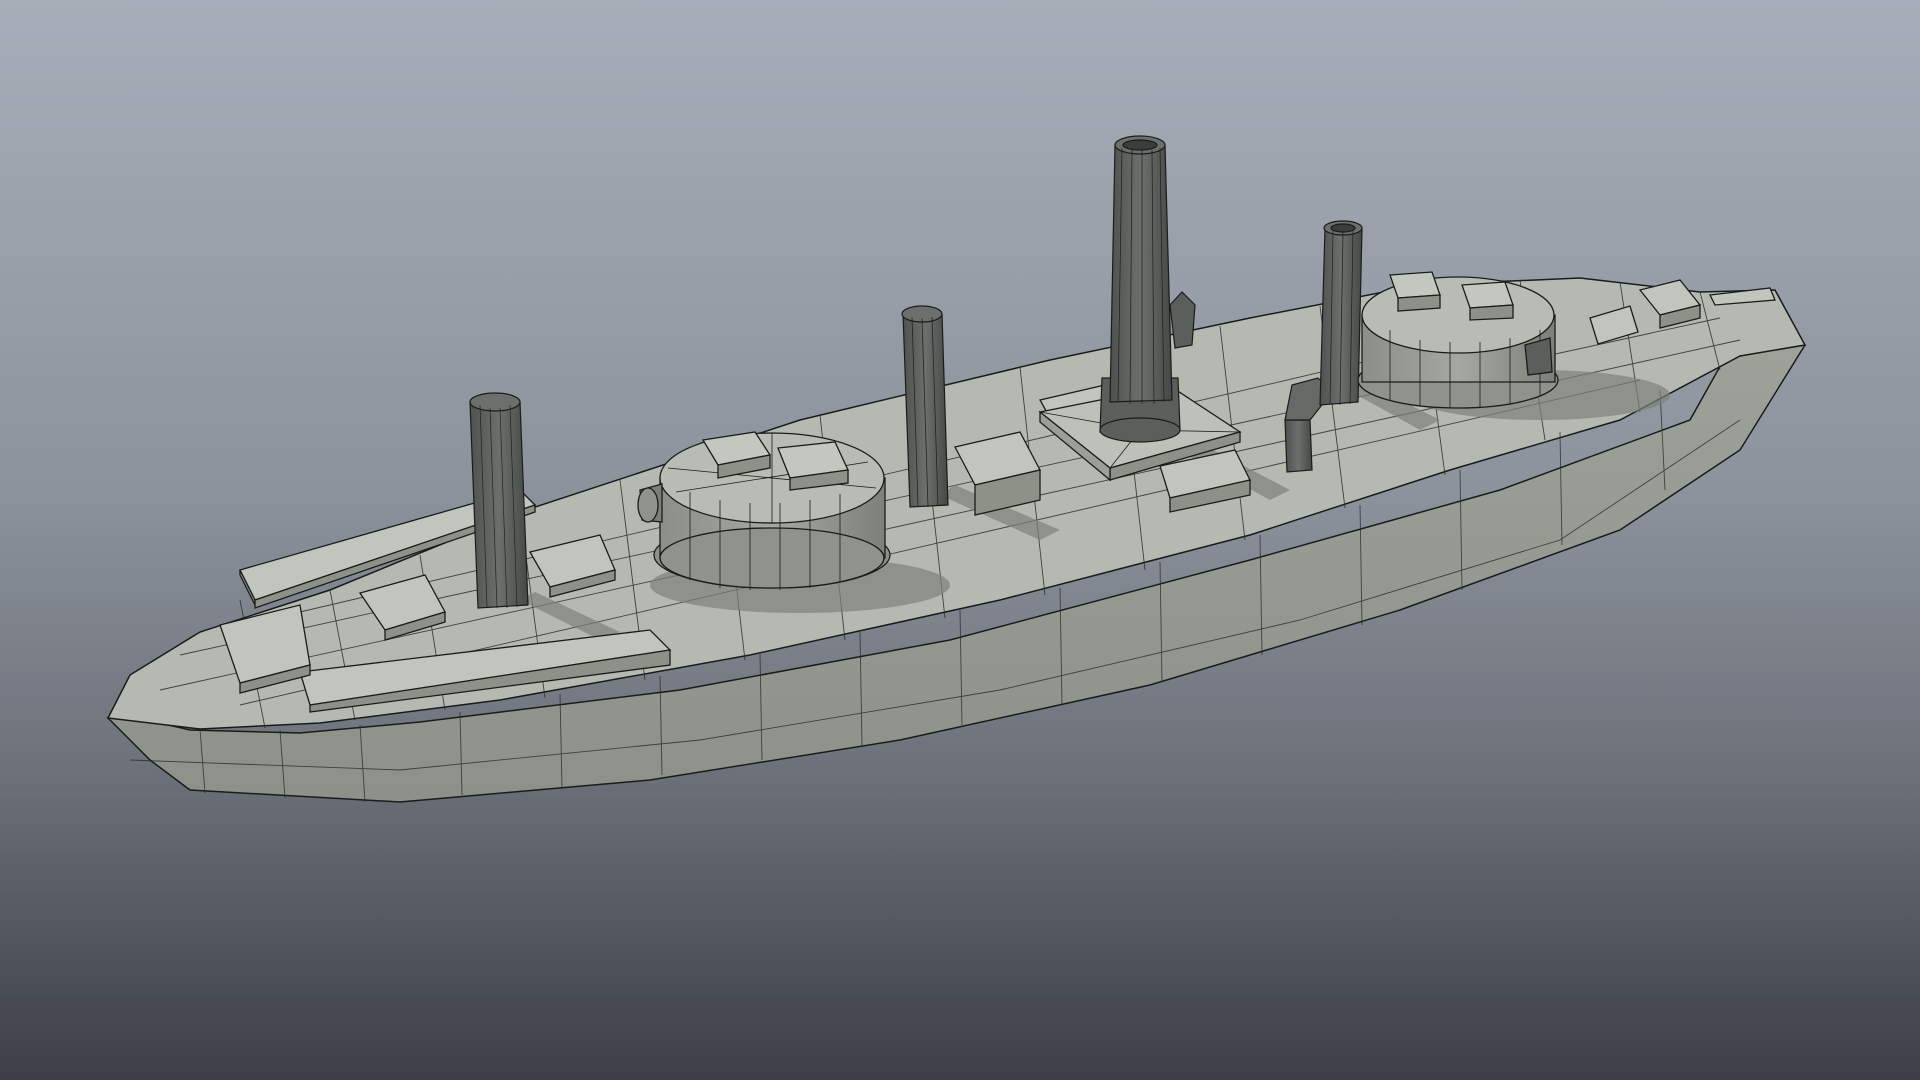 This screenshot has width=1920, height=1080. What do you see at coordinates (1341, 313) in the screenshot?
I see `smokestack-aft` at bounding box center [1341, 313].